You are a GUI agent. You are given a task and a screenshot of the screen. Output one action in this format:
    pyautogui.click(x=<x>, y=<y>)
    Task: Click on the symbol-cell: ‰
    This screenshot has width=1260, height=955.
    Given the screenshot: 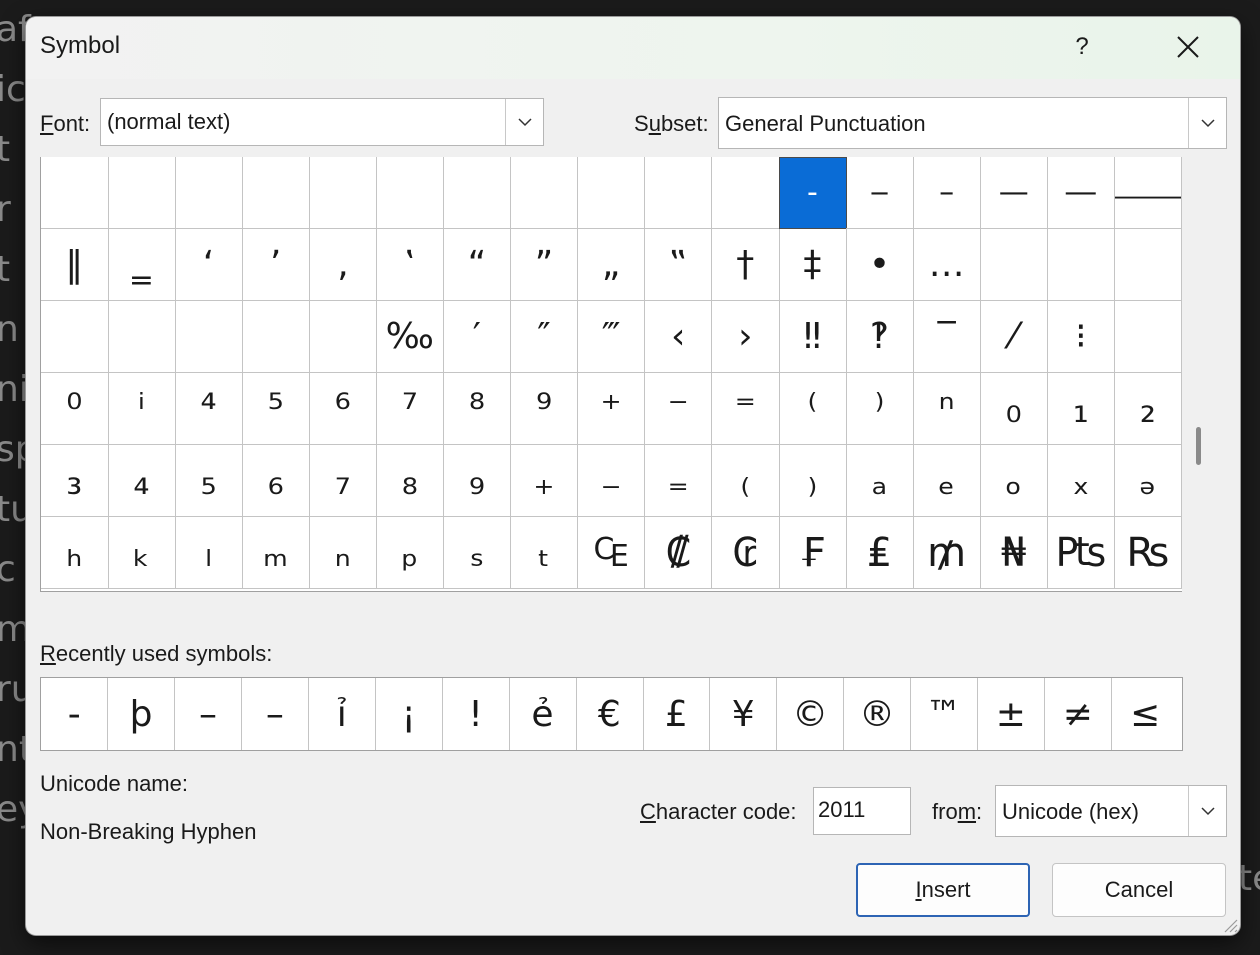 What is the action you would take?
    pyautogui.click(x=410, y=337)
    